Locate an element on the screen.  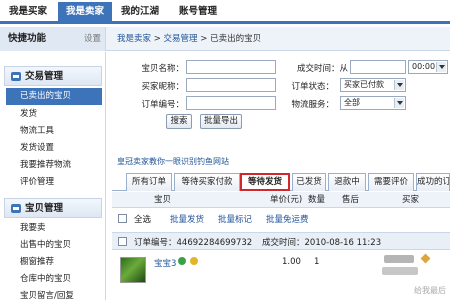
tab-awaiting-payment: 等待买家付款 is located at coordinates (207, 182).